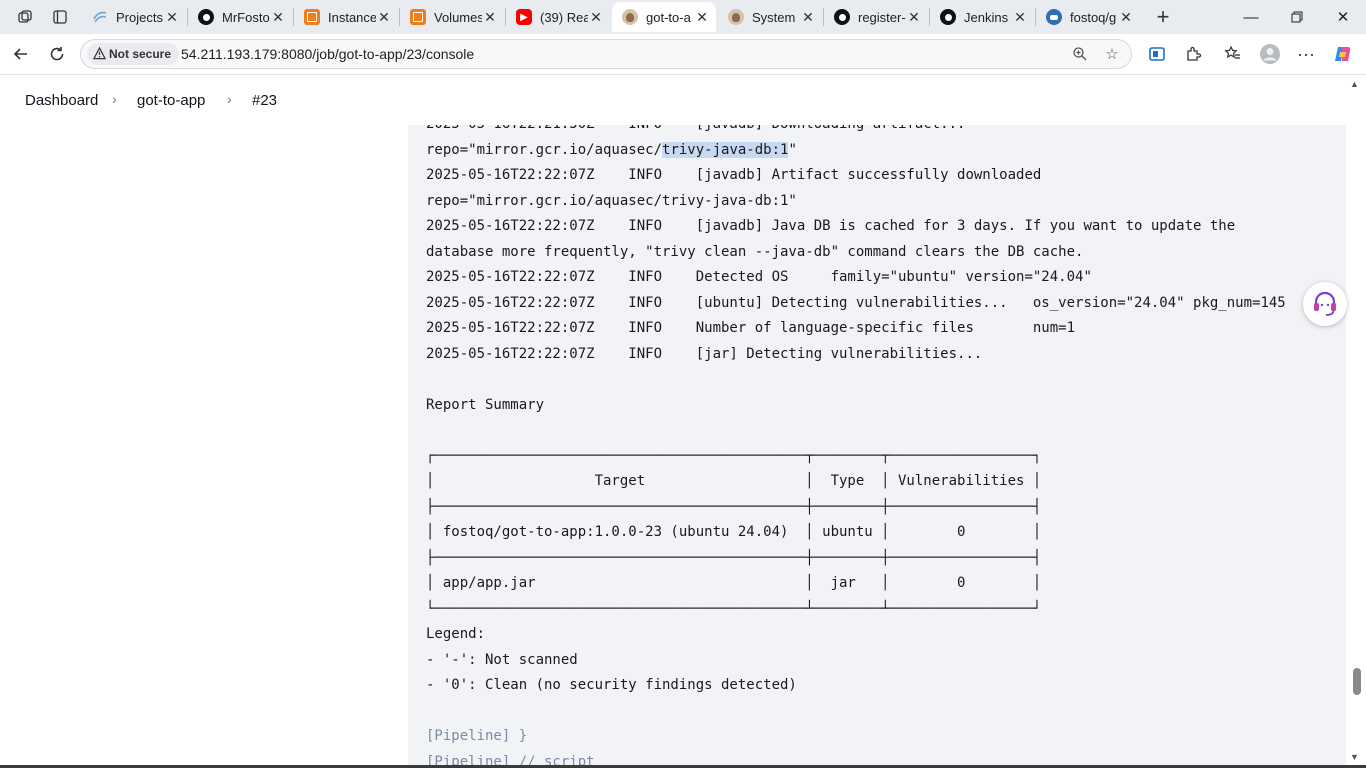 Image resolution: width=1366 pixels, height=768 pixels. What do you see at coordinates (1343, 17) in the screenshot?
I see `close-window-button: ✕` at bounding box center [1343, 17].